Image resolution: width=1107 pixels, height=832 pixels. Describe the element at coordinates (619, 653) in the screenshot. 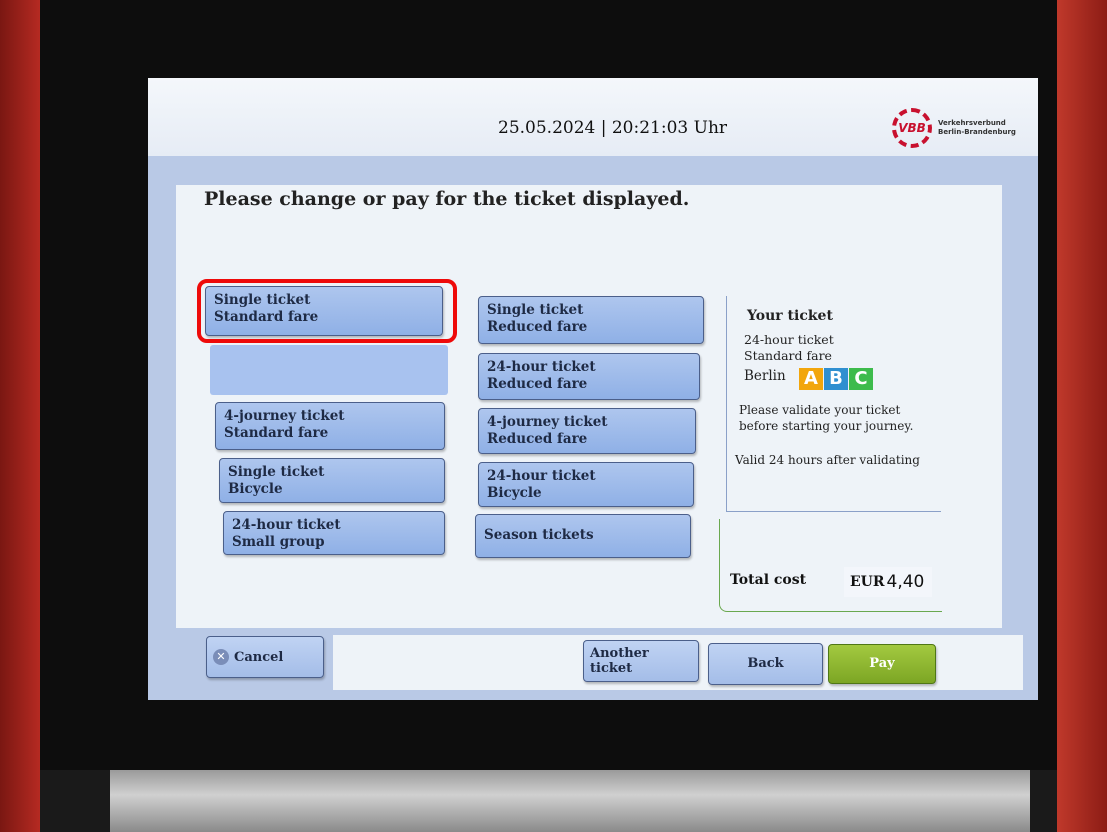

I see `another-ticket-line1: Another` at that location.